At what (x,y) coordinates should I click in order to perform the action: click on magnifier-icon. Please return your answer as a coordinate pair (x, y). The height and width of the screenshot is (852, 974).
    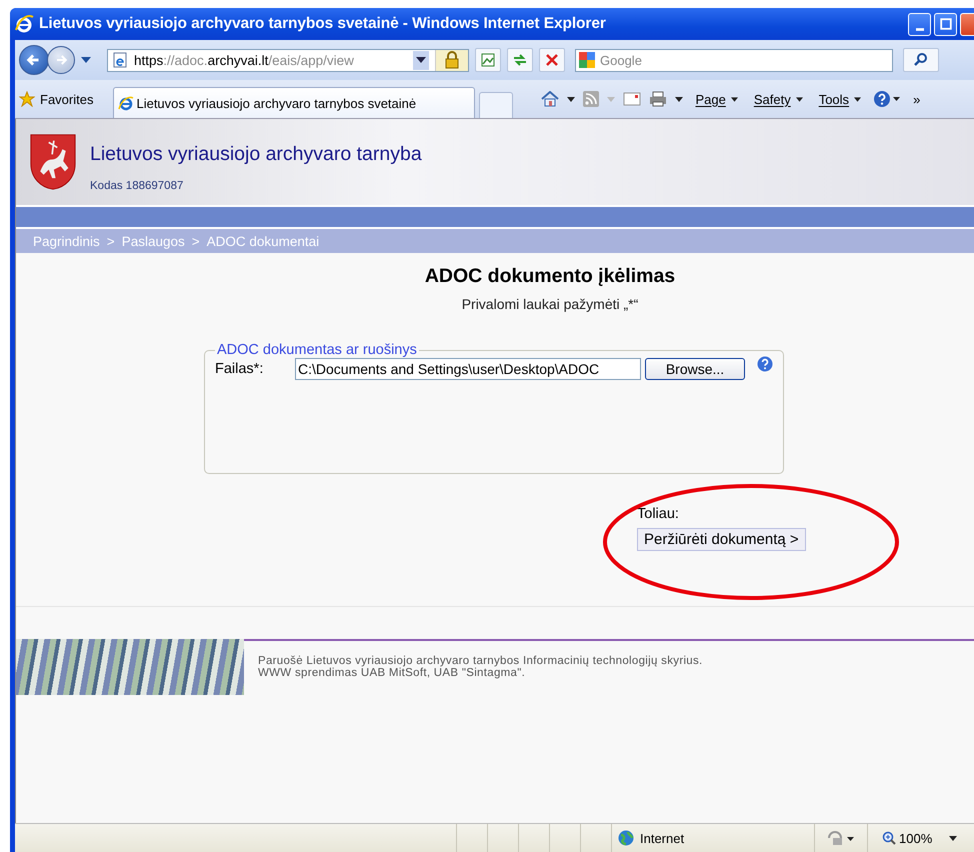
    Looking at the image, I should click on (889, 838).